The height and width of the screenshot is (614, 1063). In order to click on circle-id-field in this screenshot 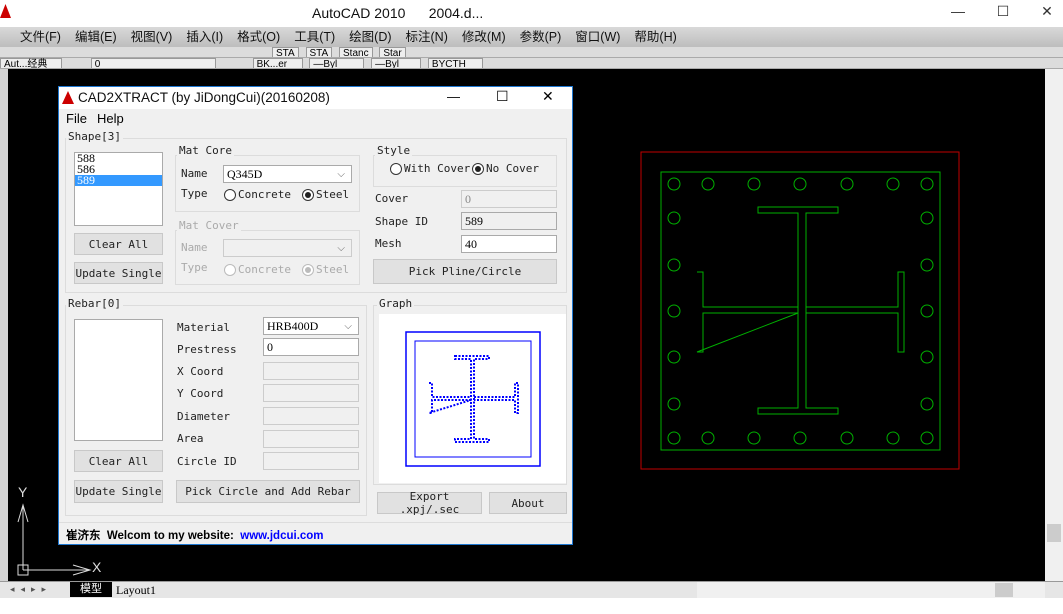, I will do `click(311, 461)`.